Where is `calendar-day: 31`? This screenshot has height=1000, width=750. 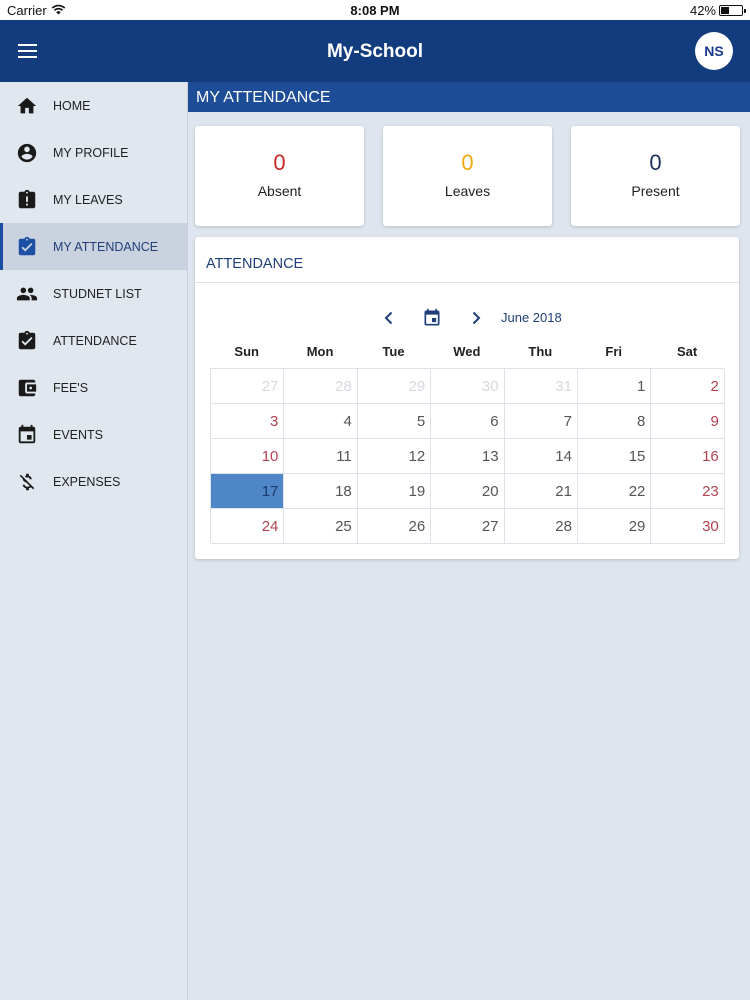 calendar-day: 31 is located at coordinates (541, 386).